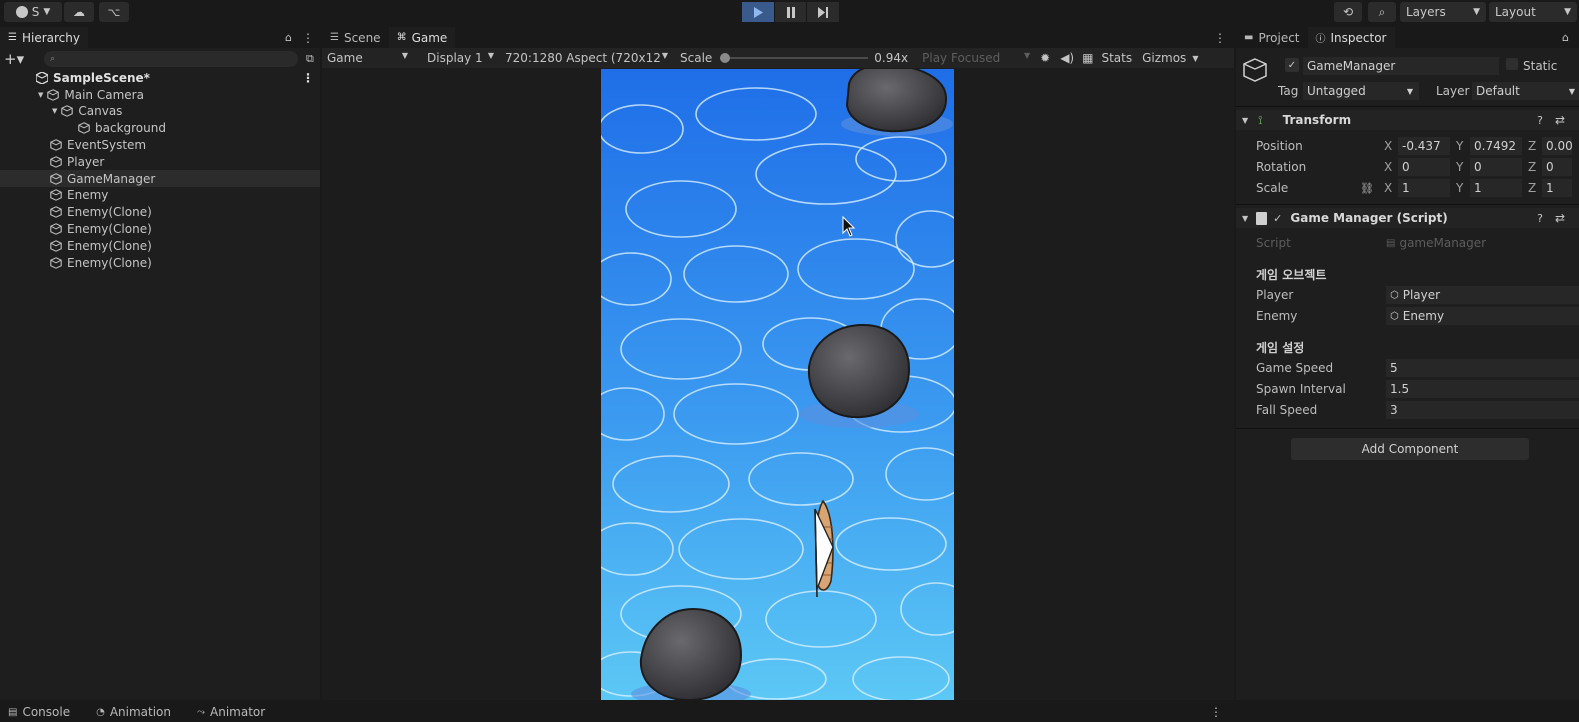  Describe the element at coordinates (231, 712) in the screenshot. I see `tab-animator: ⤳ Animator` at that location.